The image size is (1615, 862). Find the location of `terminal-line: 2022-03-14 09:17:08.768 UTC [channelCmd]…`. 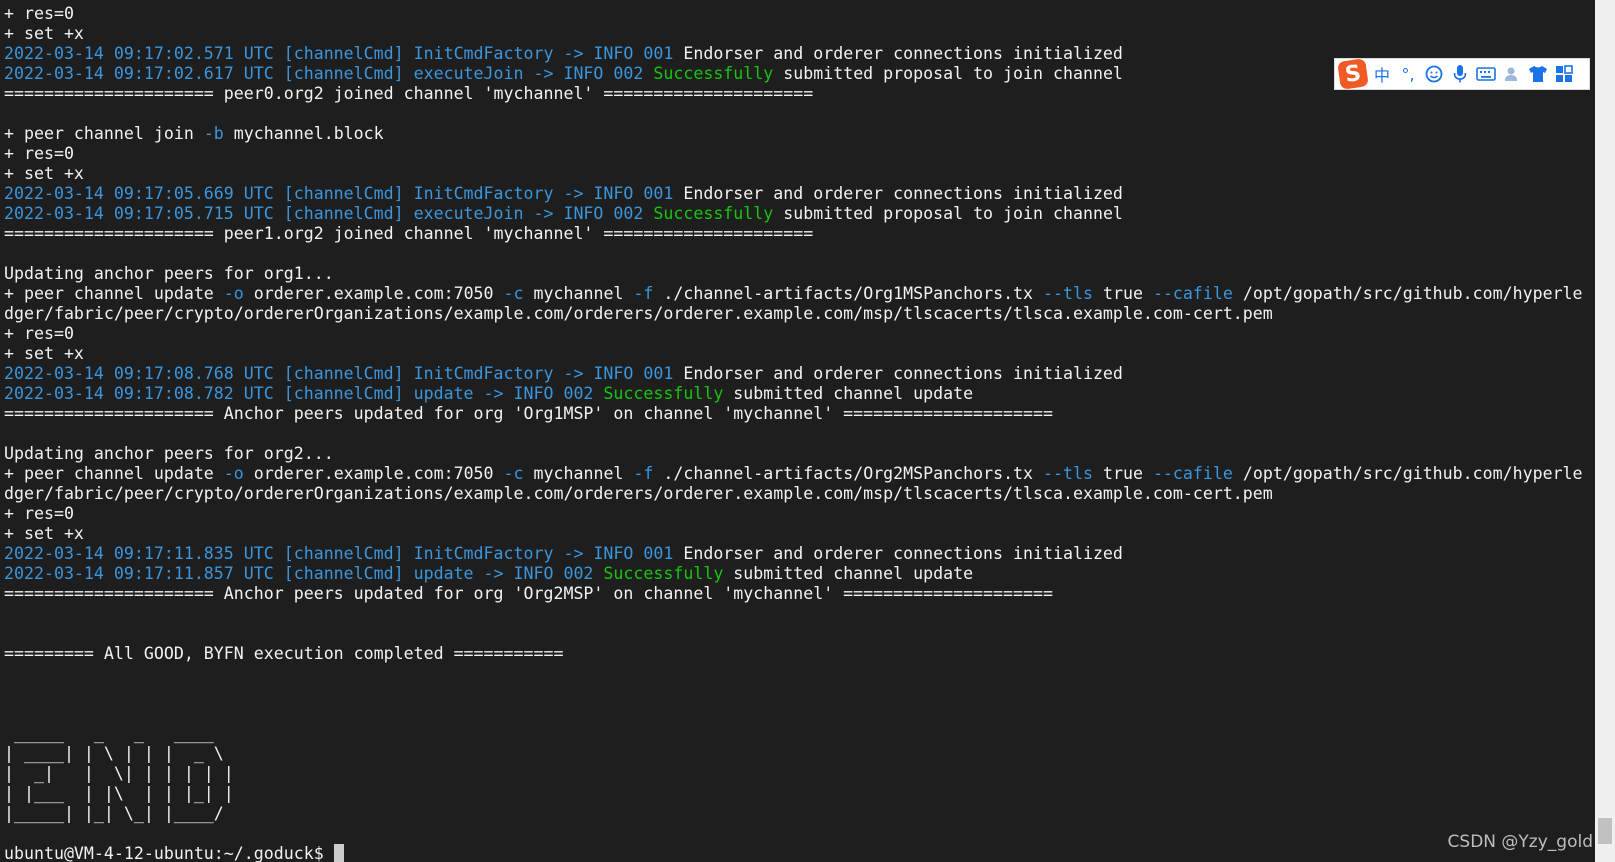

terminal-line: 2022-03-14 09:17:08.768 UTC [channelCmd]… is located at coordinates (793, 374).